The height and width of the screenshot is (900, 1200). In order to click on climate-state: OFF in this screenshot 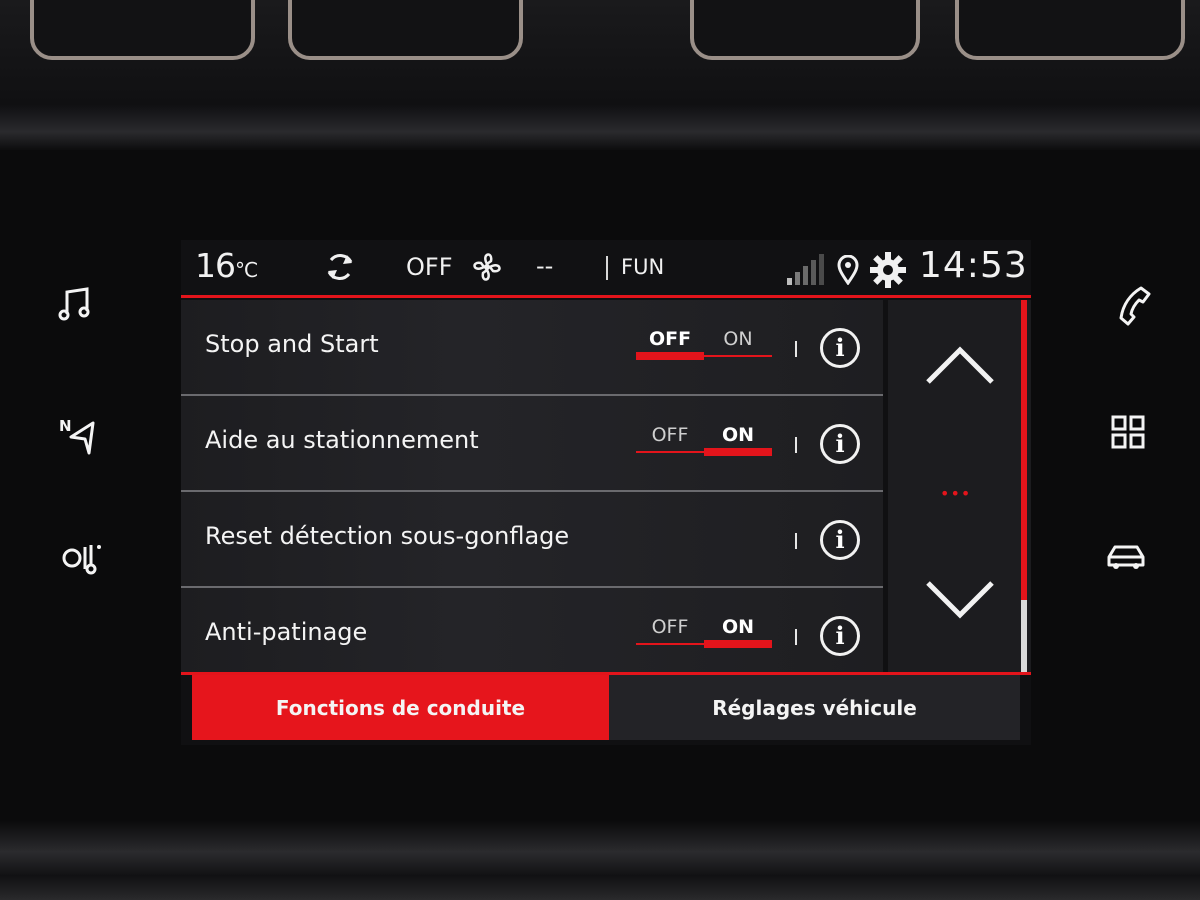, I will do `click(429, 267)`.